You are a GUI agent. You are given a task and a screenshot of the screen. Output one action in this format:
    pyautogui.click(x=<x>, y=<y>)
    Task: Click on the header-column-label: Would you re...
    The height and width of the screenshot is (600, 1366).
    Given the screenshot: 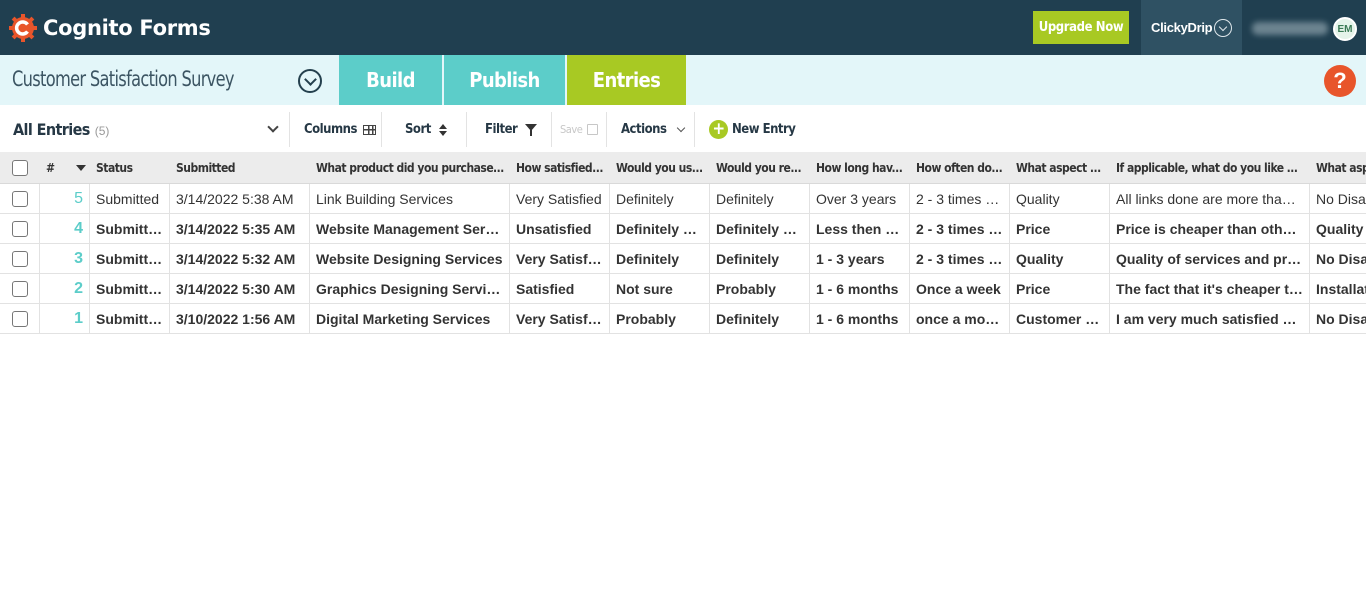 What is the action you would take?
    pyautogui.click(x=759, y=167)
    